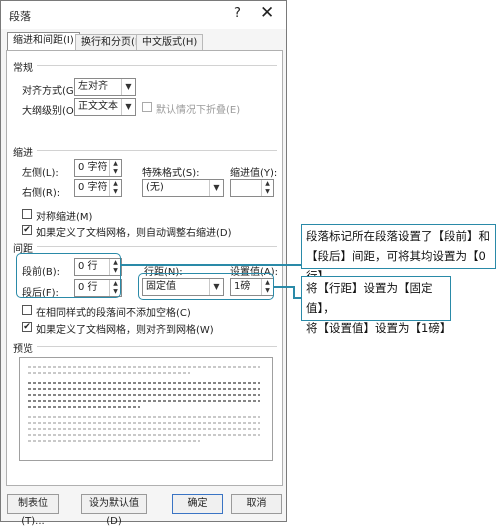 This screenshot has height=531, width=500. I want to click on auto-adjust-label: 如果定义了文档网格，则自动调整右缩进(D), so click(134, 233).